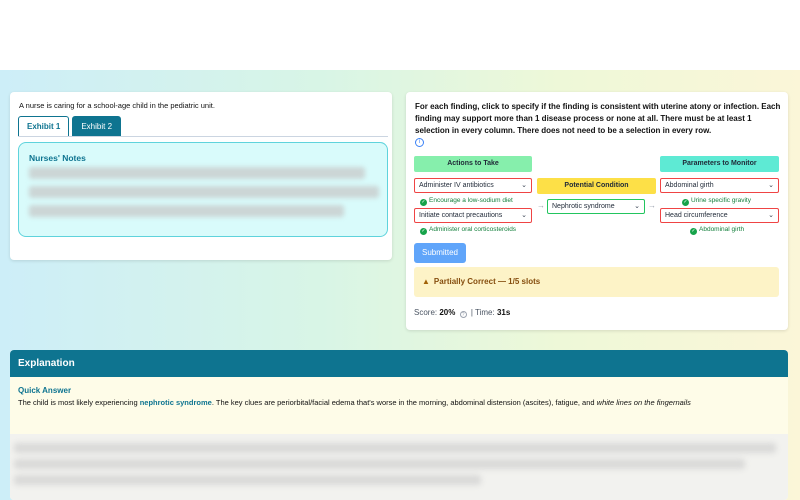 Image resolution: width=800 pixels, height=500 pixels. Describe the element at coordinates (689, 185) in the screenshot. I see `parameter-select-1-value: Abdominal girth` at that location.